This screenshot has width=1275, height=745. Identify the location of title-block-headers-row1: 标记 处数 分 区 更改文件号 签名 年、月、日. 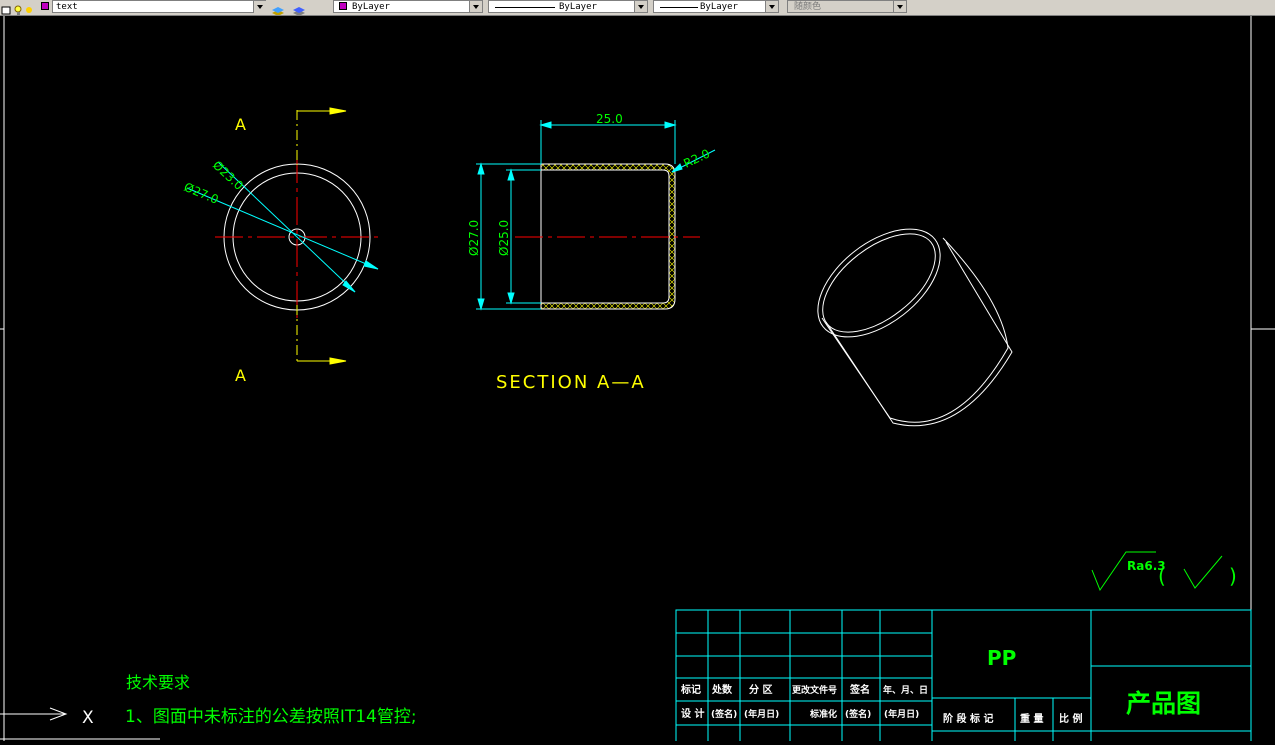
(804, 689).